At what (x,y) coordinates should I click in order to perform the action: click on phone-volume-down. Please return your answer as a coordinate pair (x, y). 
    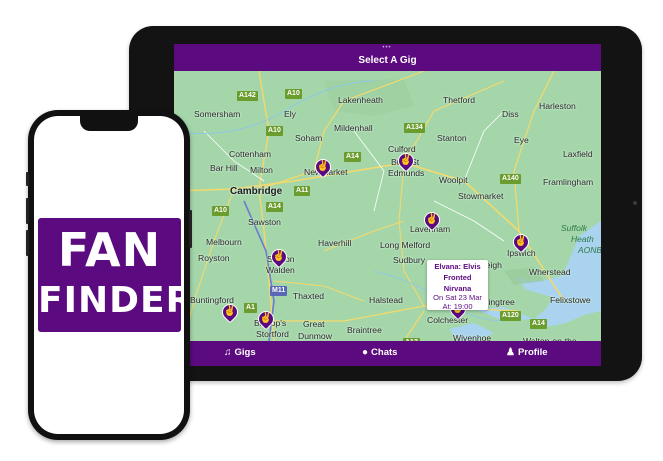
    Looking at the image, I should click on (27, 243).